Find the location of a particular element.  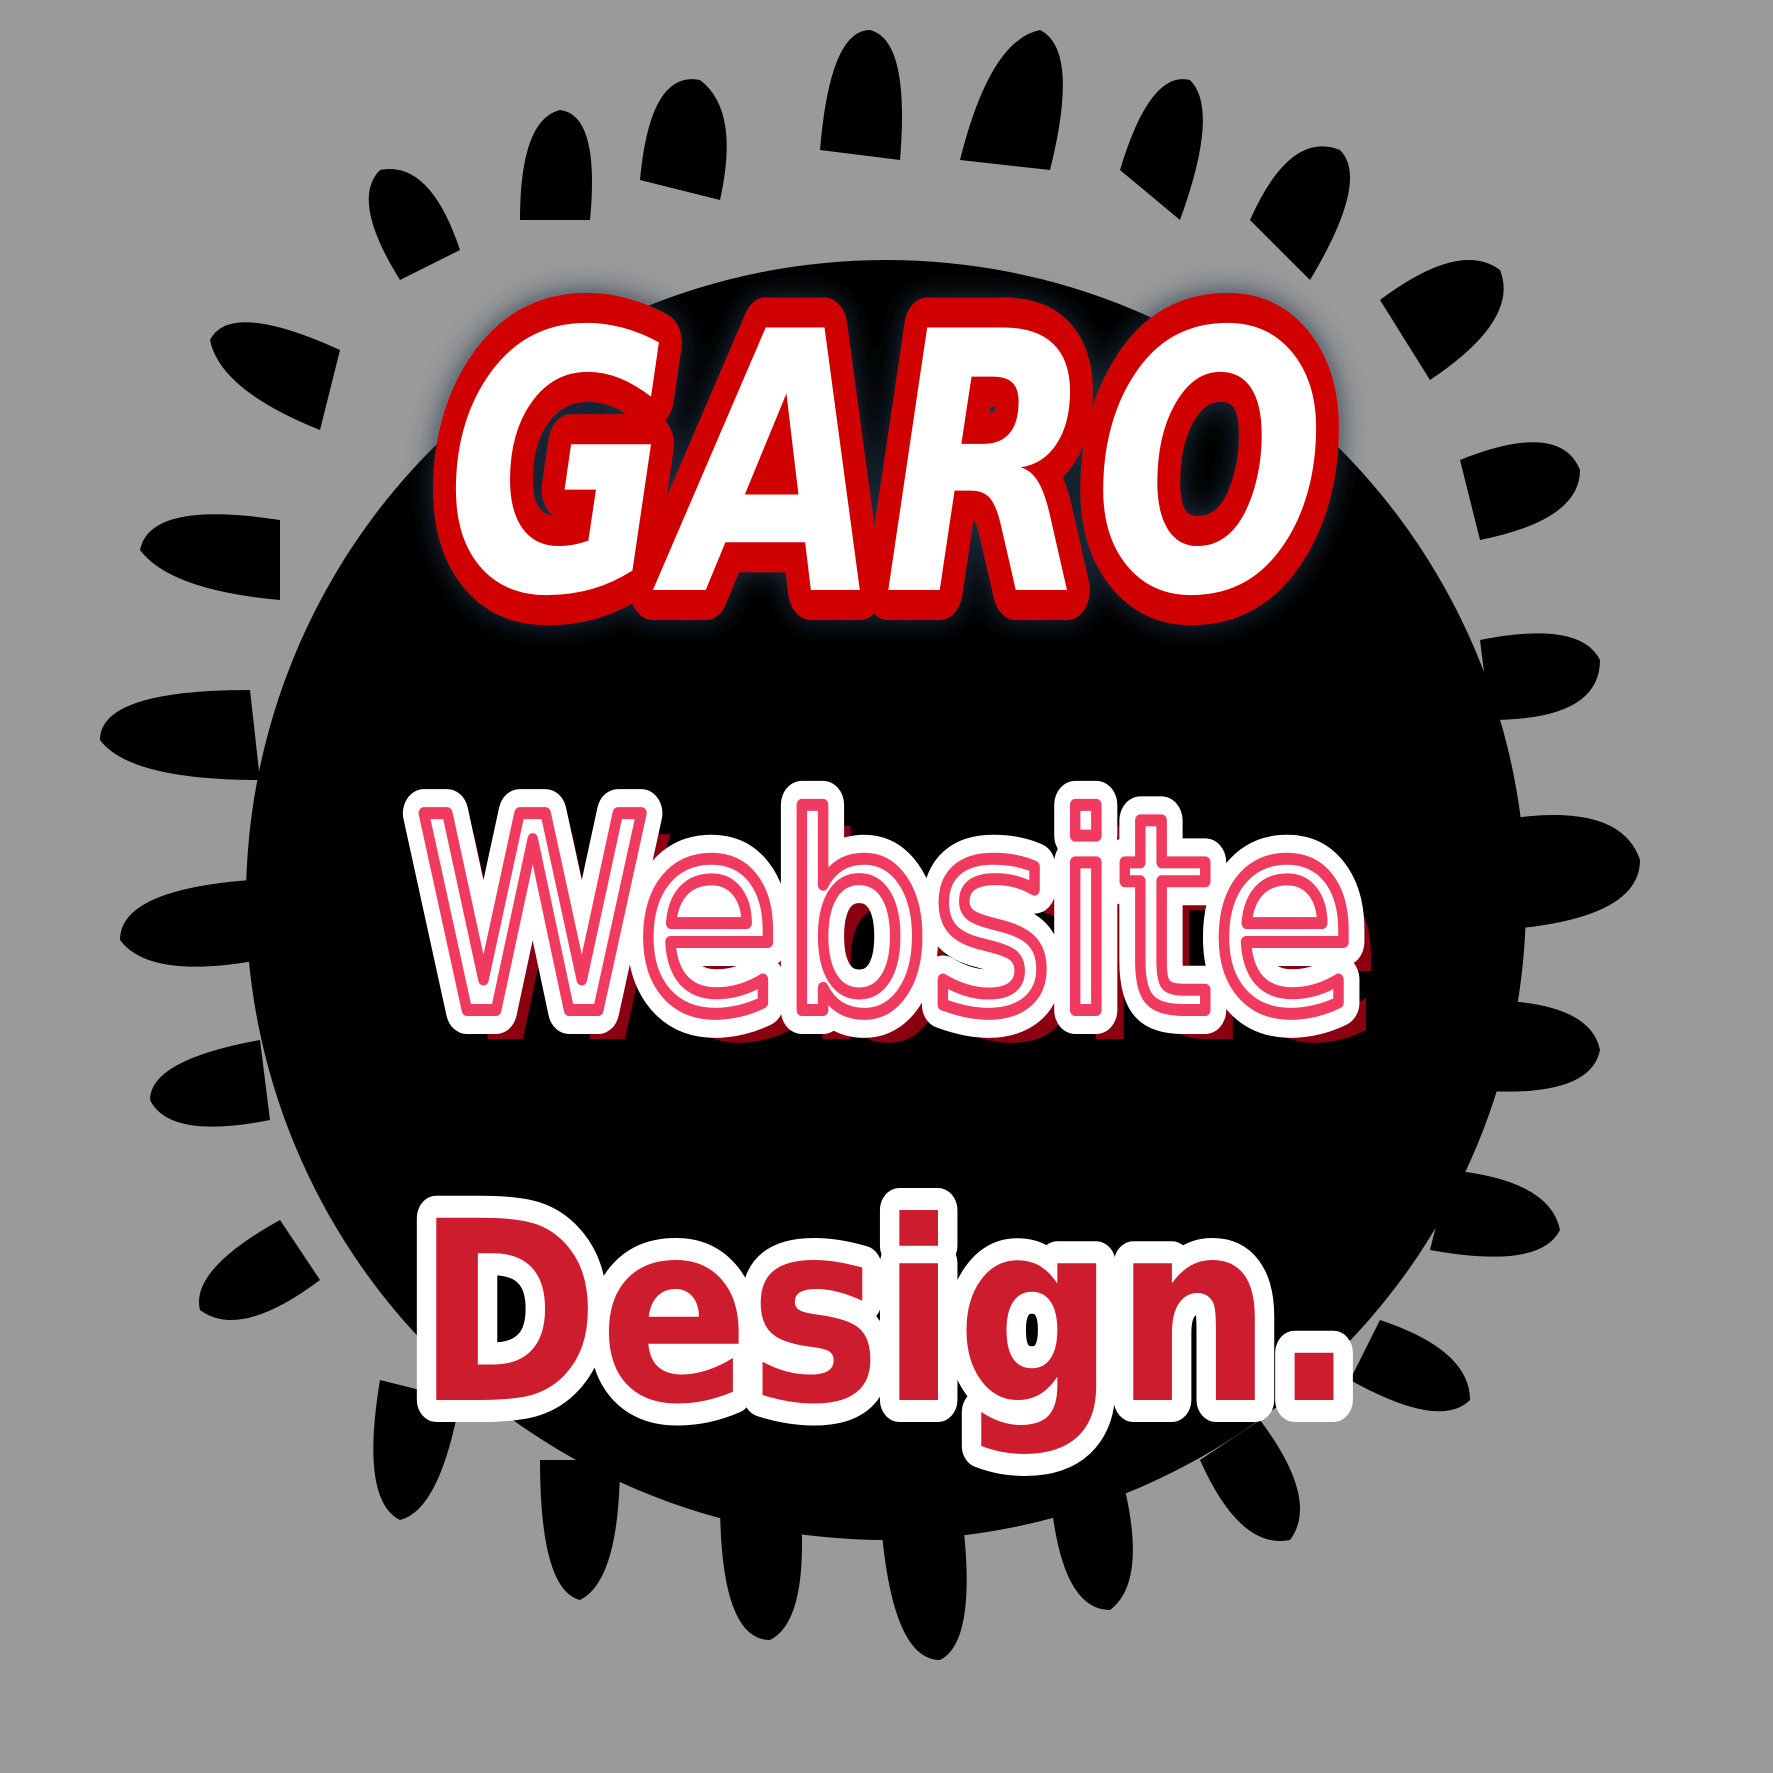

garo-wordmark: GARO GARO is located at coordinates (886, 465).